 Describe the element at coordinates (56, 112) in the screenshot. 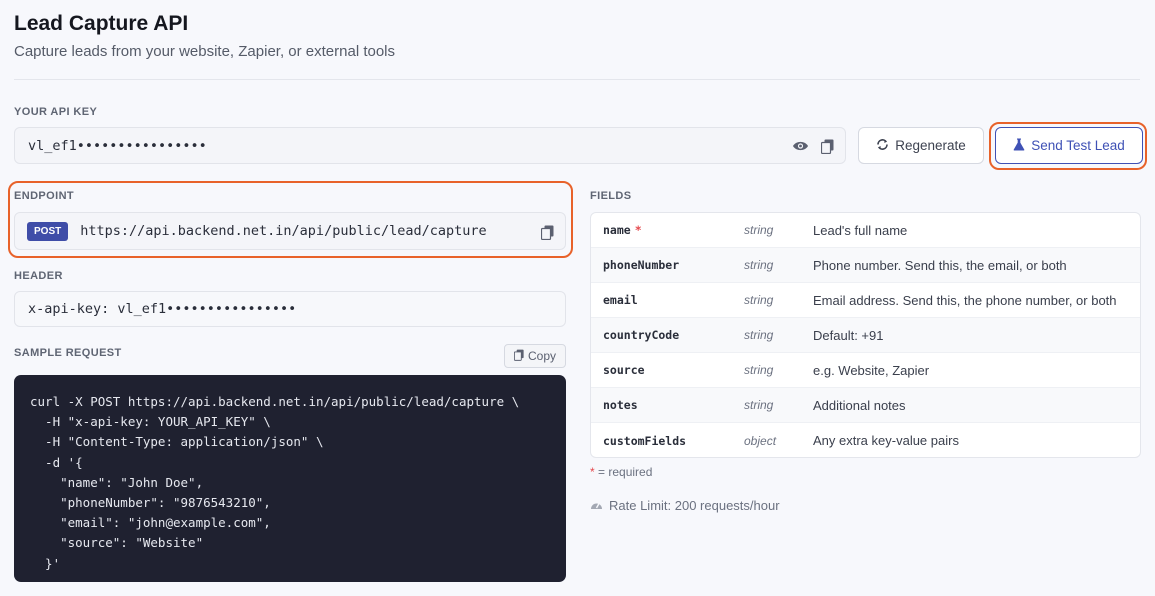

I see `api-key-label: YOUR API KEY` at that location.